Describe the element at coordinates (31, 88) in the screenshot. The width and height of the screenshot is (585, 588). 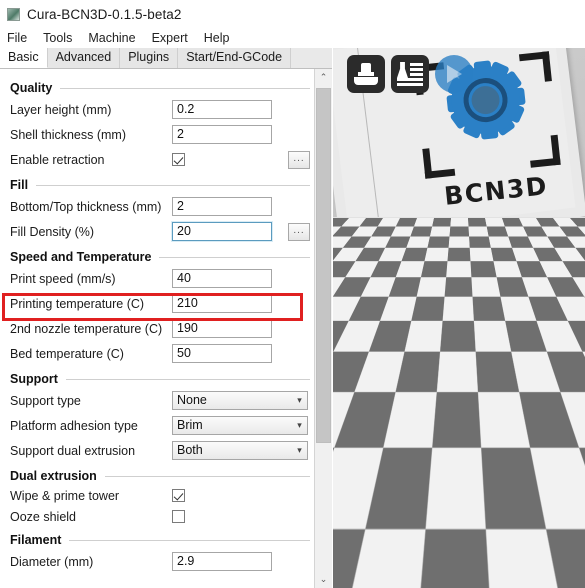
I see `group-title: Quality` at that location.